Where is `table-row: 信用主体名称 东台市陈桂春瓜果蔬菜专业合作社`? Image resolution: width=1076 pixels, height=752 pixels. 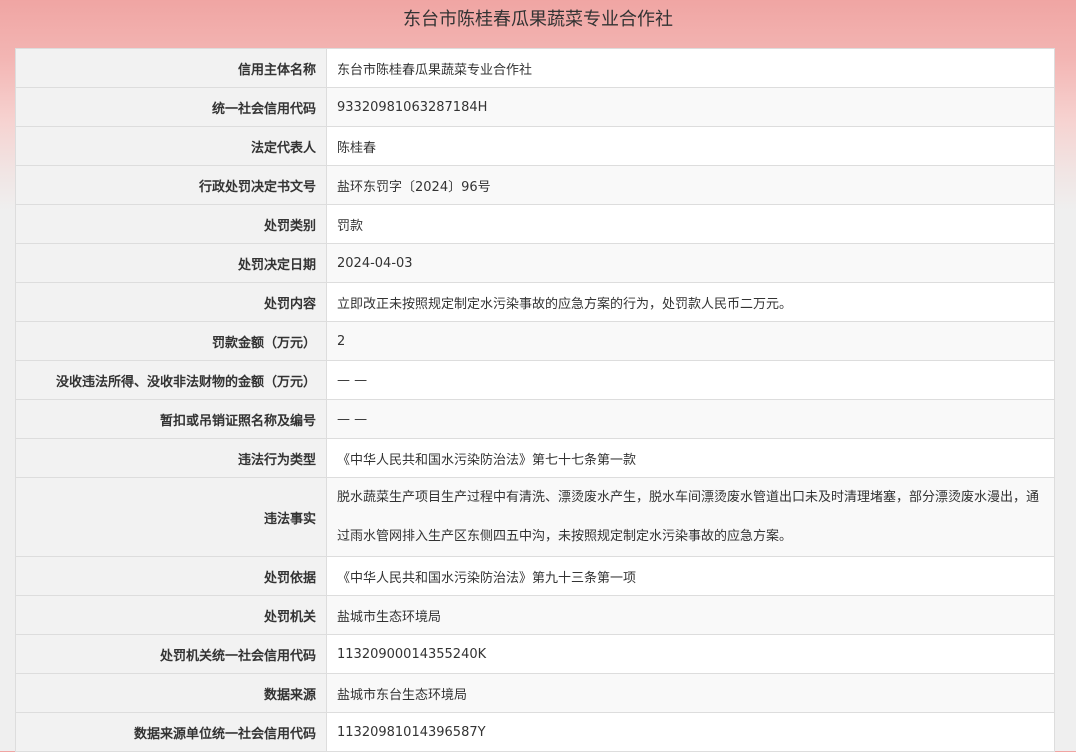 table-row: 信用主体名称 东台市陈桂春瓜果蔬菜专业合作社 is located at coordinates (535, 68).